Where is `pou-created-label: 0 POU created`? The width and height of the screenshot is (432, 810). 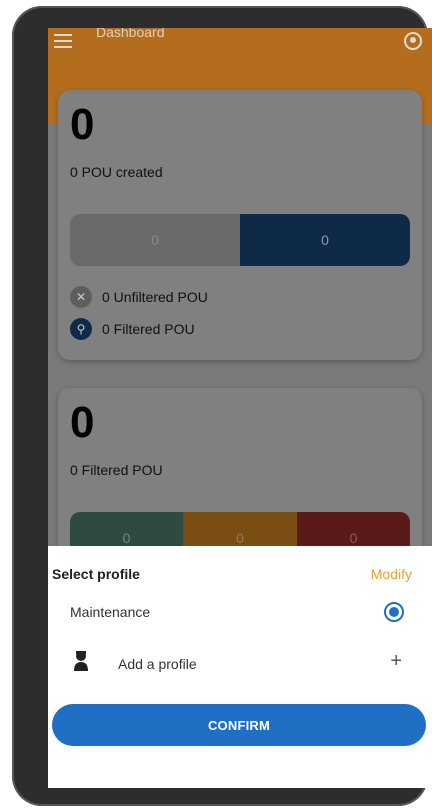 pou-created-label: 0 POU created is located at coordinates (116, 172).